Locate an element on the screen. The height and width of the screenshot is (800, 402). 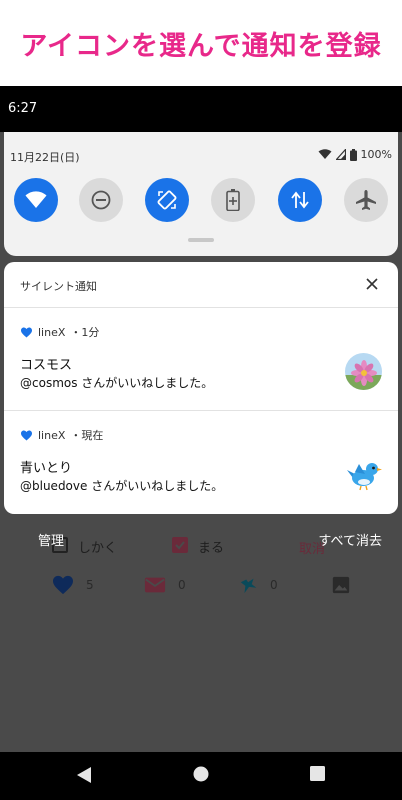
qs-tile-wifi is located at coordinates (36, 200).